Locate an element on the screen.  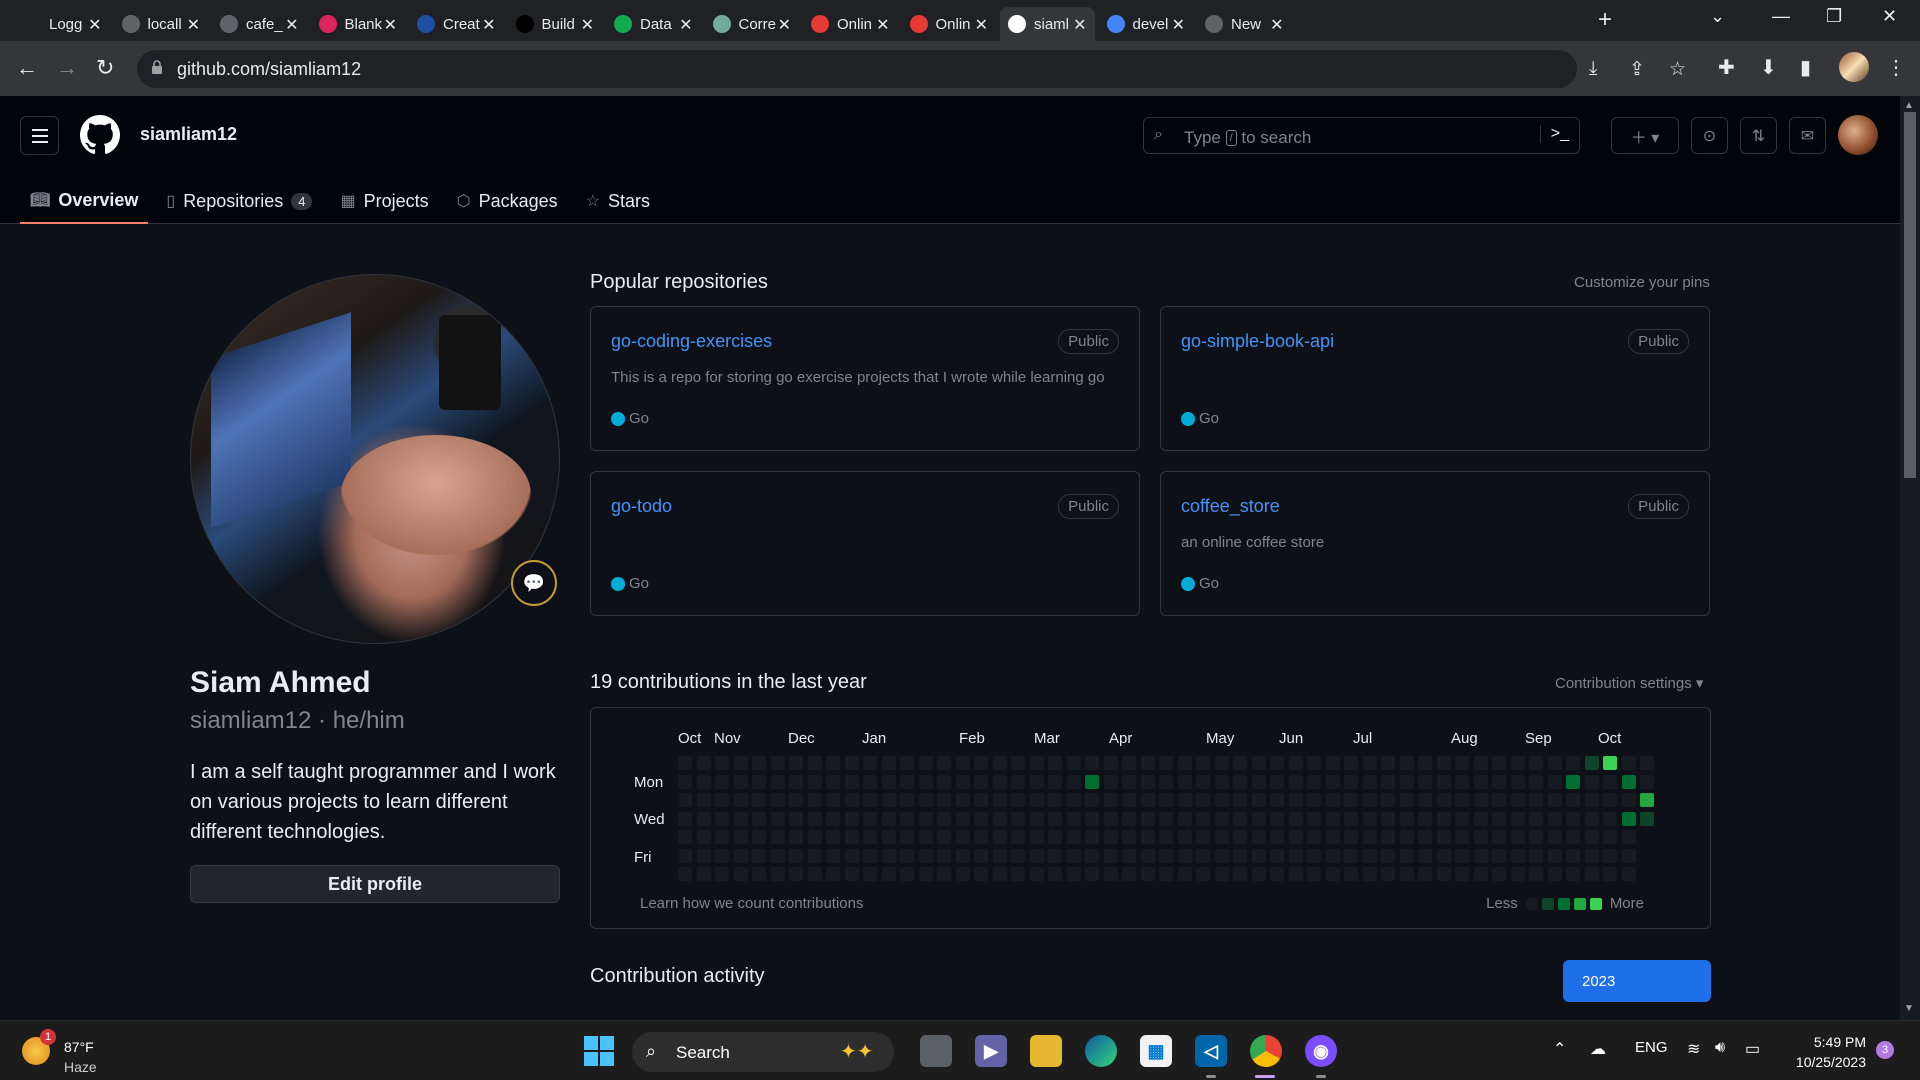
inbox-icon: ✉ is located at coordinates (1807, 135).